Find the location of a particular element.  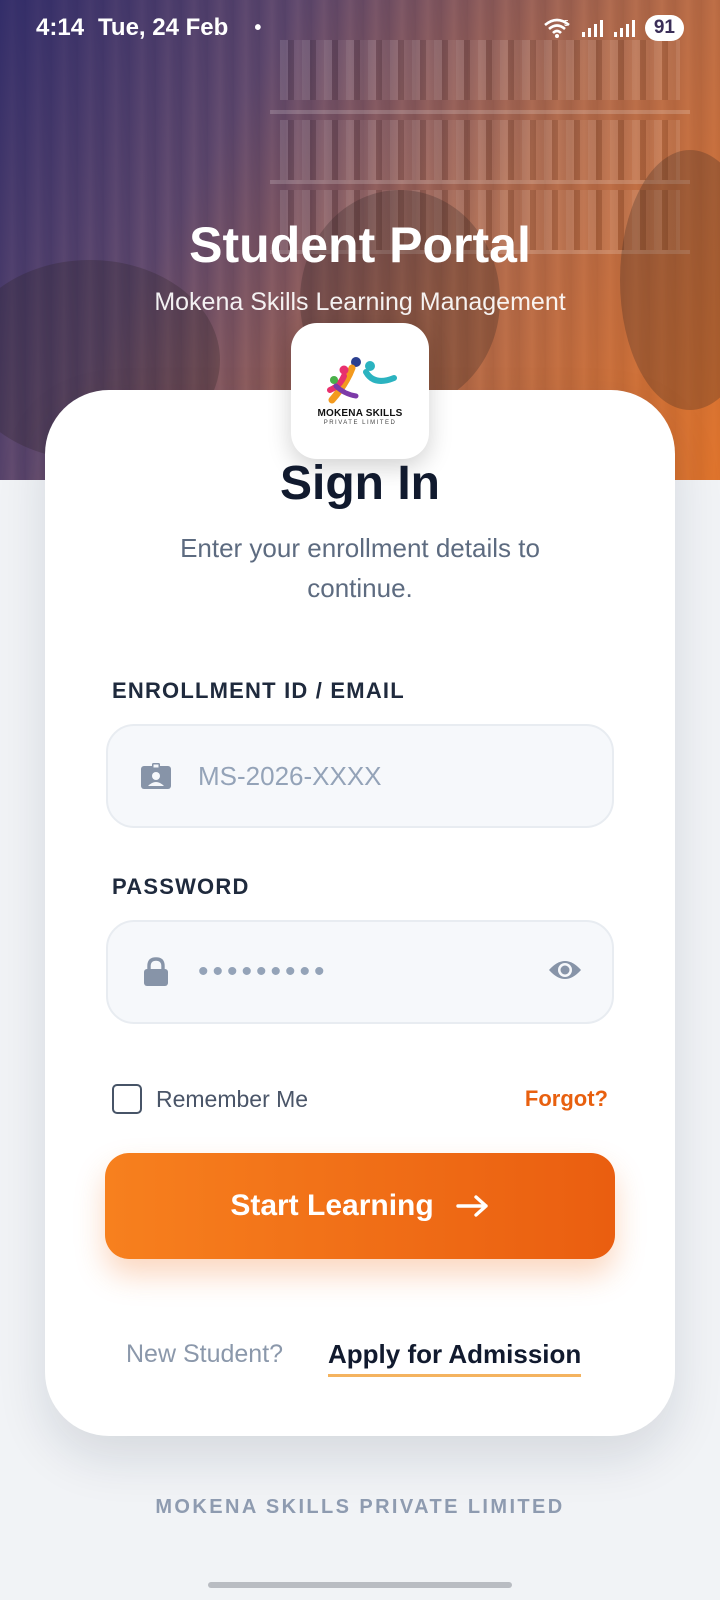

brand-logo: MOKENA SKILLS PRIVATE LIMITED is located at coordinates (360, 391).